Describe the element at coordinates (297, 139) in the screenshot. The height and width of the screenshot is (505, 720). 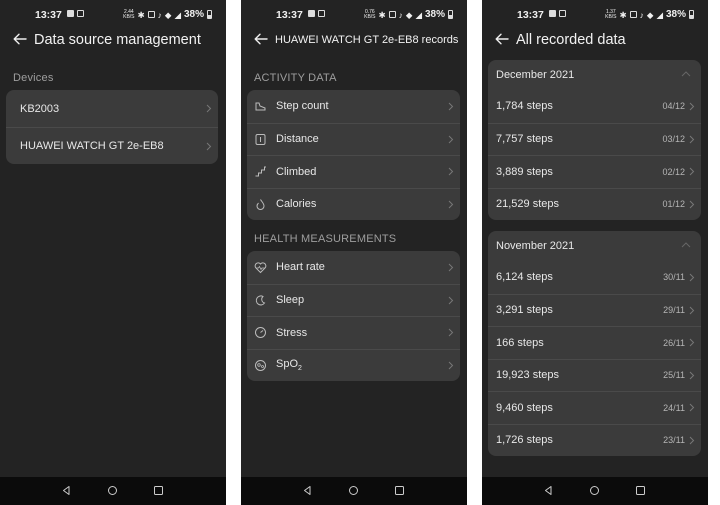
I see `record-label: Distance` at that location.